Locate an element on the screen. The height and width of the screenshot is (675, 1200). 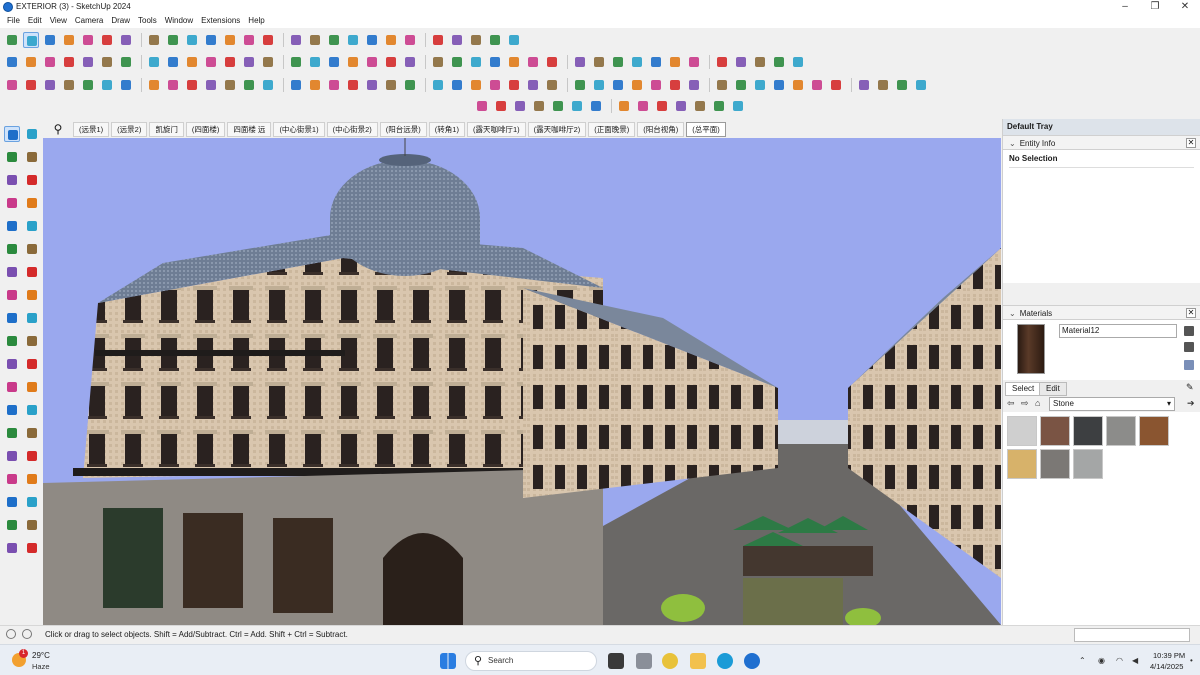
stamp-icon is located at coordinates (32, 525).